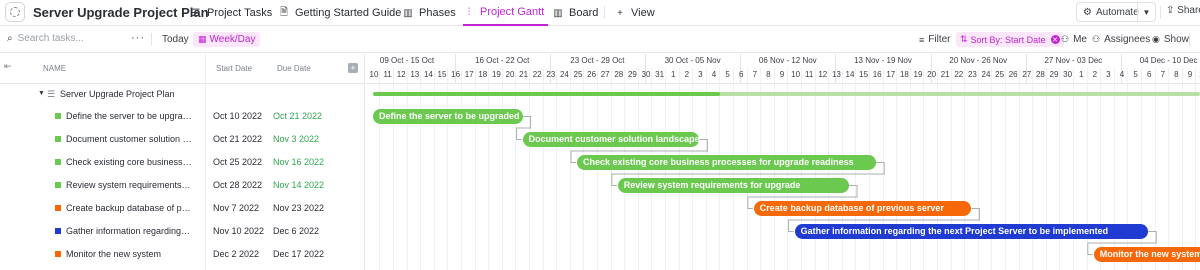 The image size is (1200, 270). Describe the element at coordinates (1146, 254) in the screenshot. I see `gantt-bar: Monitor the new system` at that location.